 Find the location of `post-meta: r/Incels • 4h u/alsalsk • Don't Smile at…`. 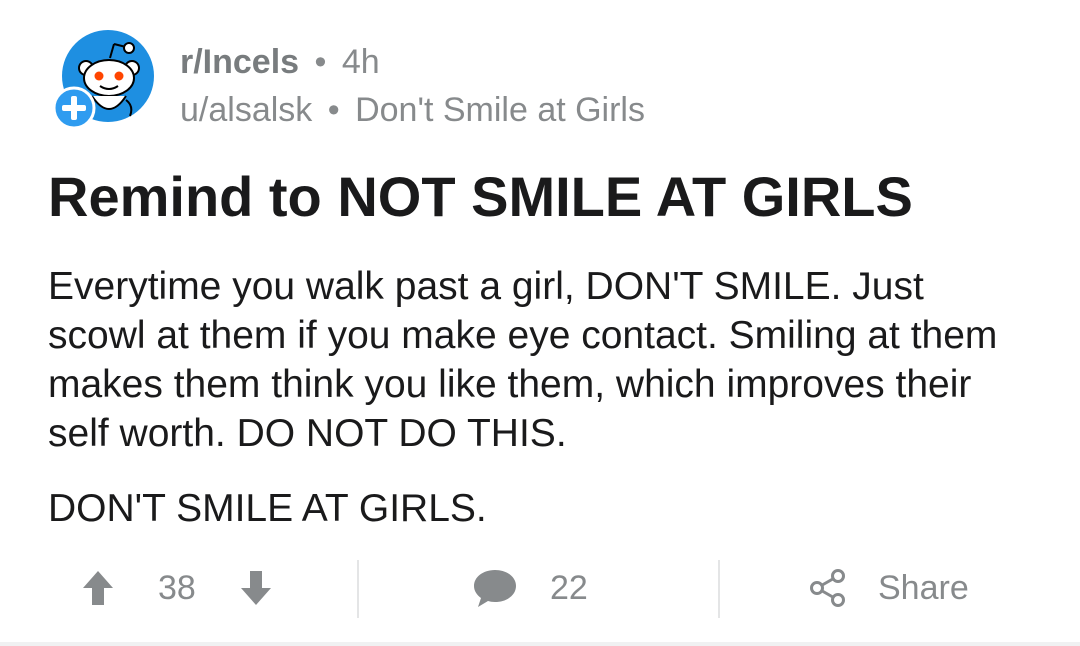

post-meta: r/Incels • 4h u/alsalsk • Don't Smile at… is located at coordinates (412, 86).